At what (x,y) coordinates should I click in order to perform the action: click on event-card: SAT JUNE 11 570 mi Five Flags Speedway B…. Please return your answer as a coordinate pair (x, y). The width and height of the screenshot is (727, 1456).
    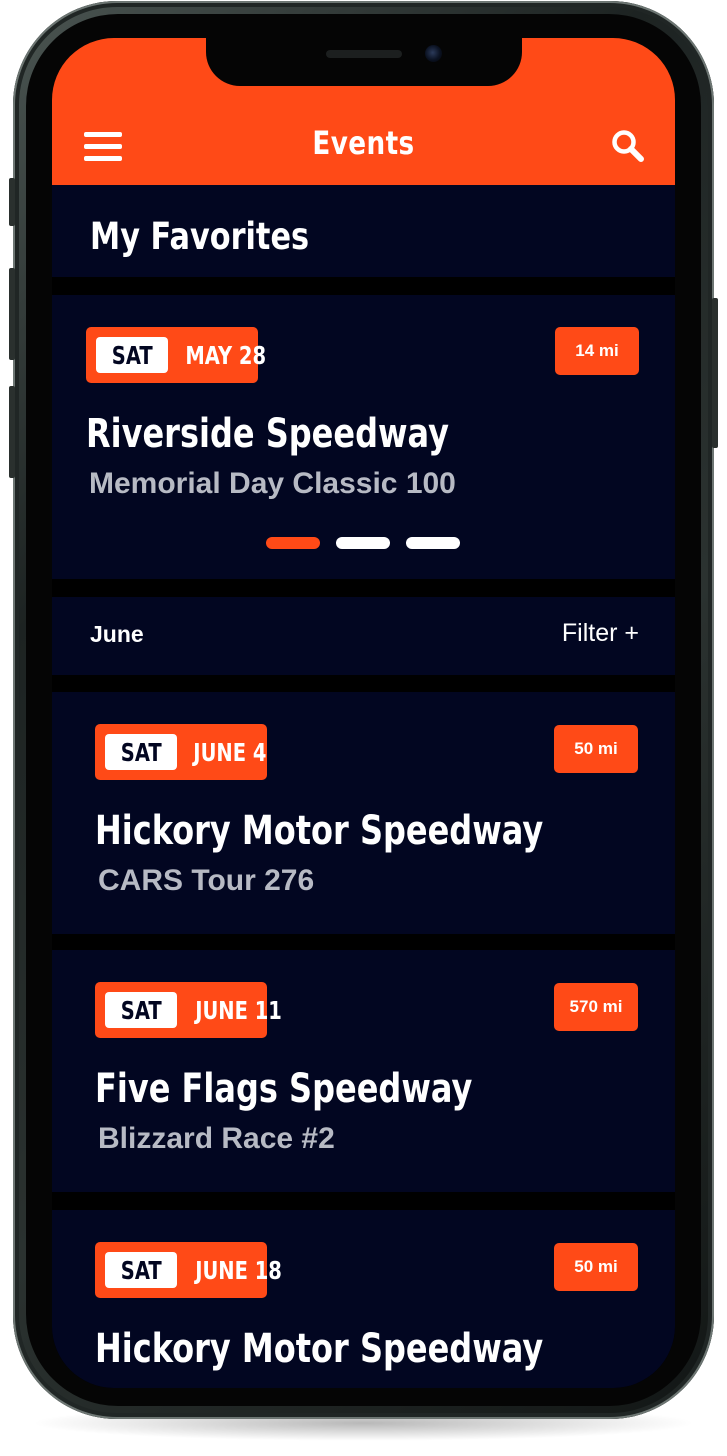
    Looking at the image, I should click on (363, 1071).